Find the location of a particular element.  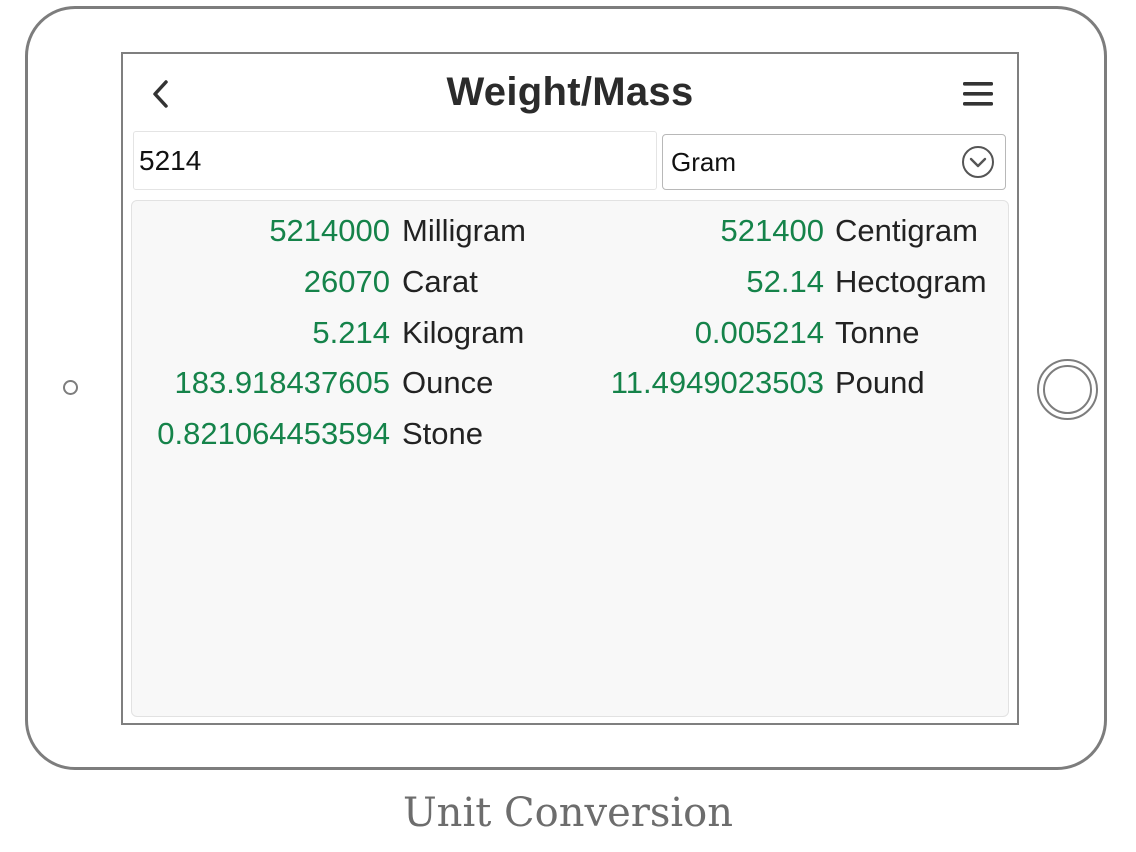

result-row-unit: Milligram is located at coordinates (492, 231).